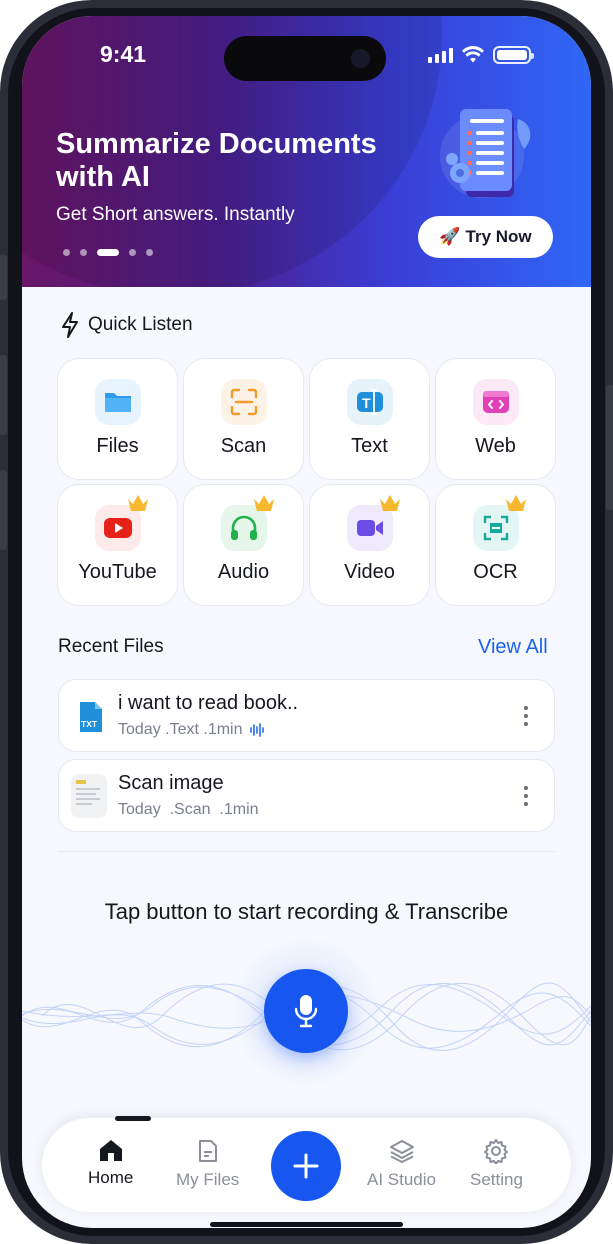 This screenshot has width=613, height=1244. Describe the element at coordinates (111, 1177) in the screenshot. I see `nav-label: Home` at that location.